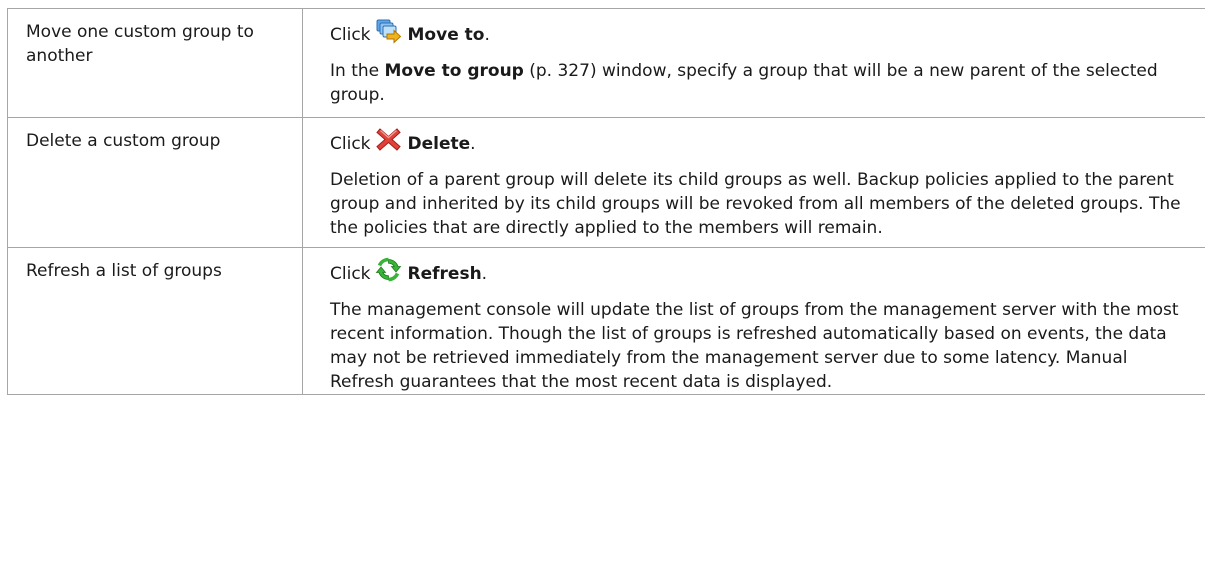 The image size is (1205, 580). I want to click on action-line: Click Move to., so click(767, 33).